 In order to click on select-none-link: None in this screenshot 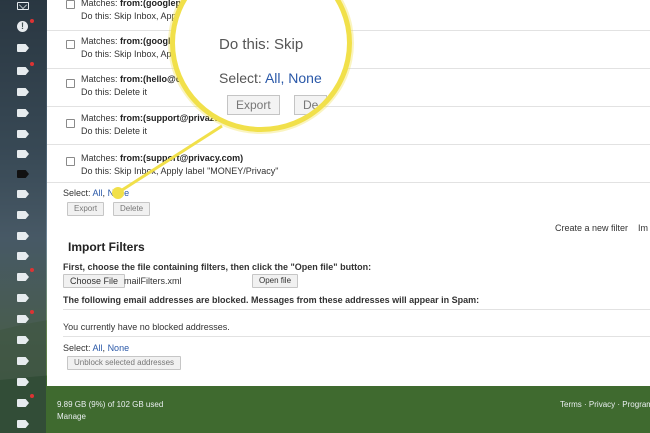, I will do `click(119, 193)`.